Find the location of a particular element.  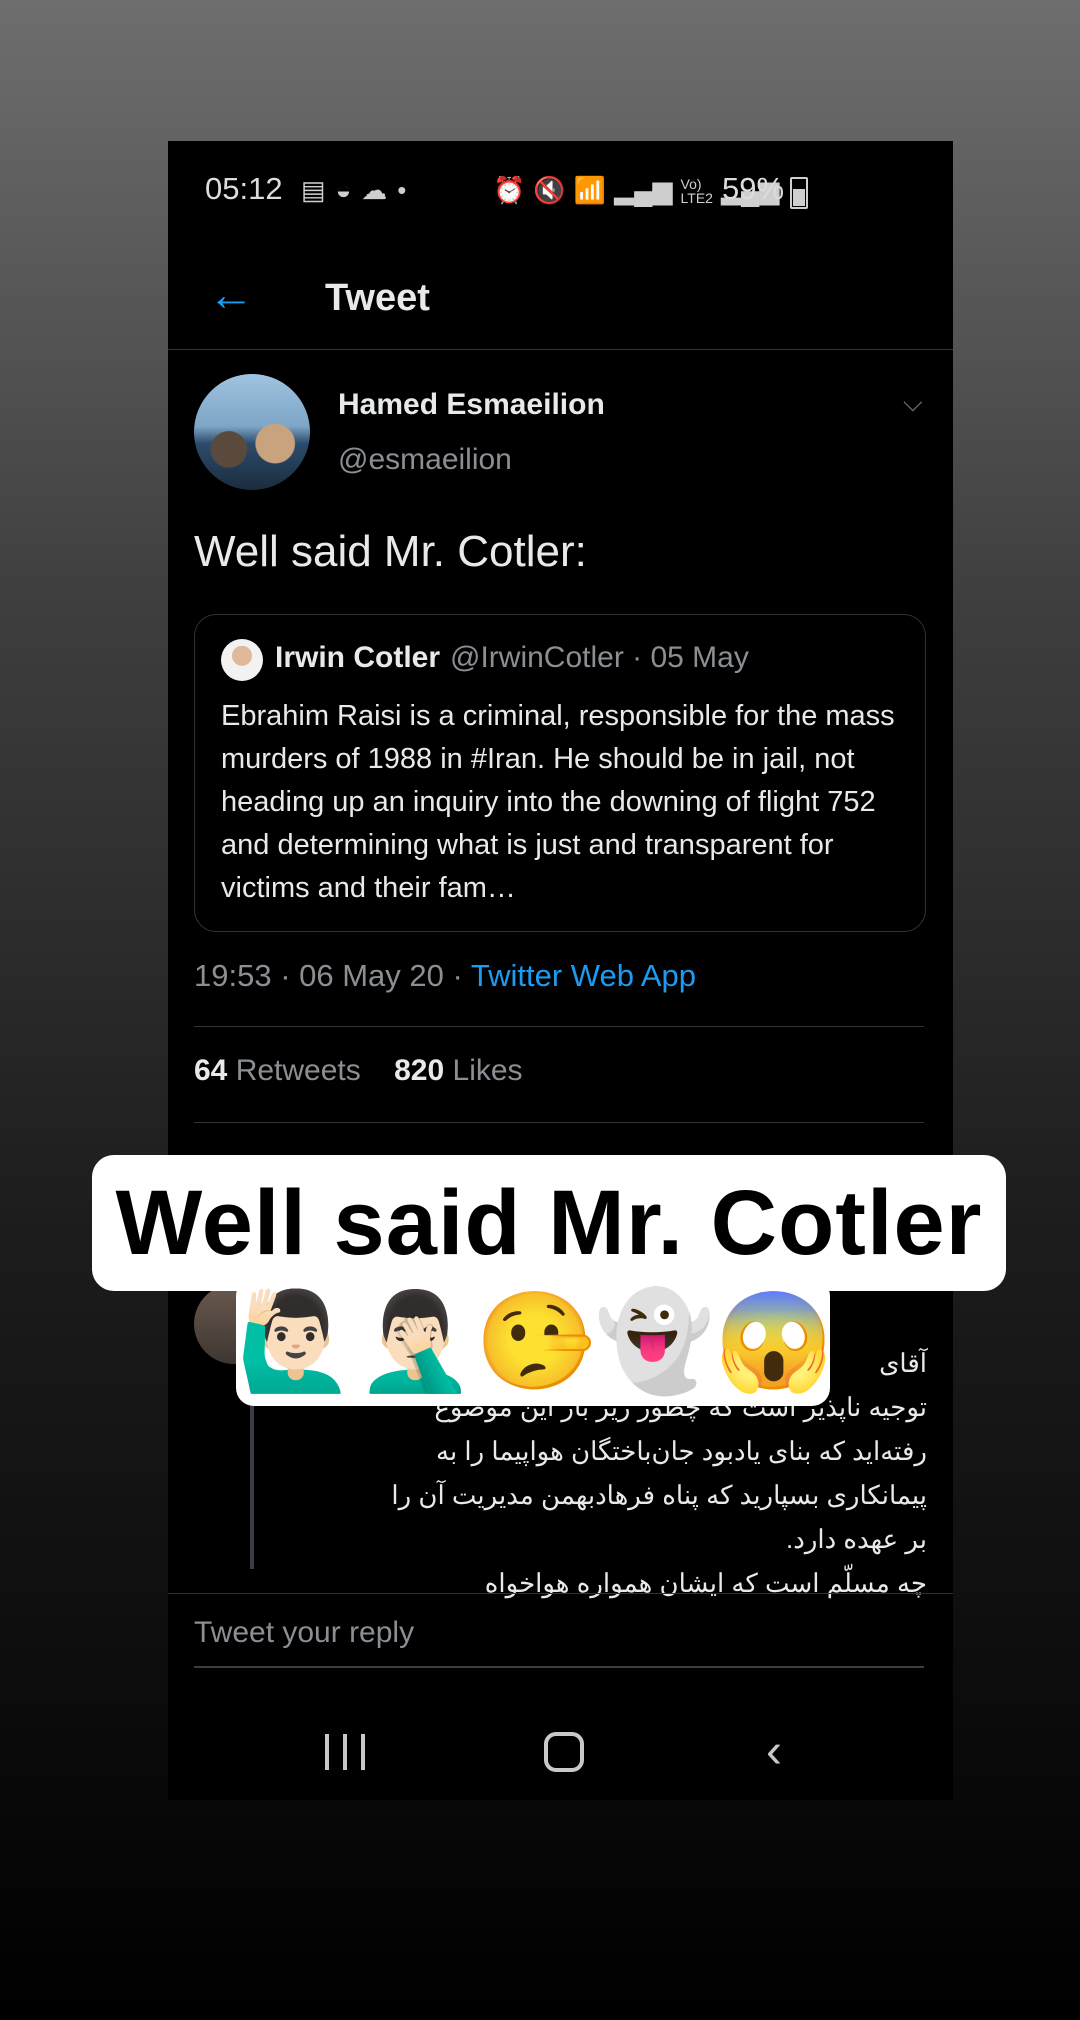

reply-line: بر عهده دارد. is located at coordinates (856, 1539).